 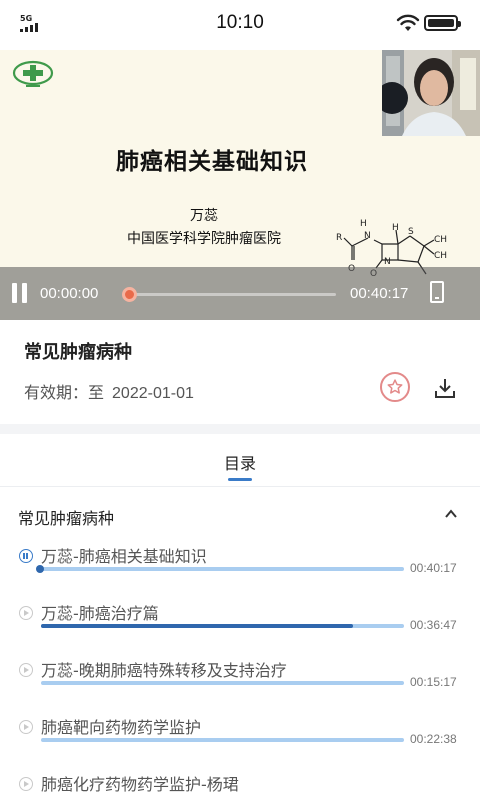 I want to click on current-time: 00:00:00, so click(x=69, y=293).